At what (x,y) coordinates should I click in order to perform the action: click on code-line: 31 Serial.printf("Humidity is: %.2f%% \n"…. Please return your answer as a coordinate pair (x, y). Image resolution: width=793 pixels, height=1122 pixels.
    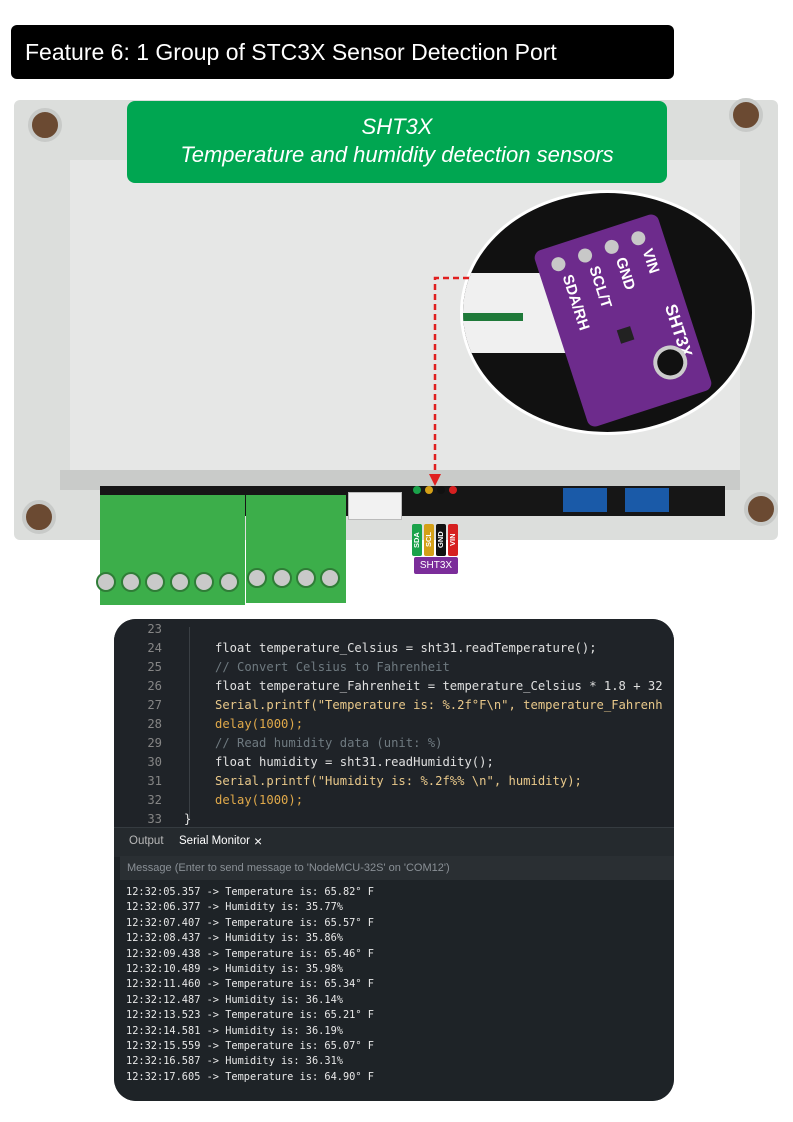
    Looking at the image, I should click on (364, 781).